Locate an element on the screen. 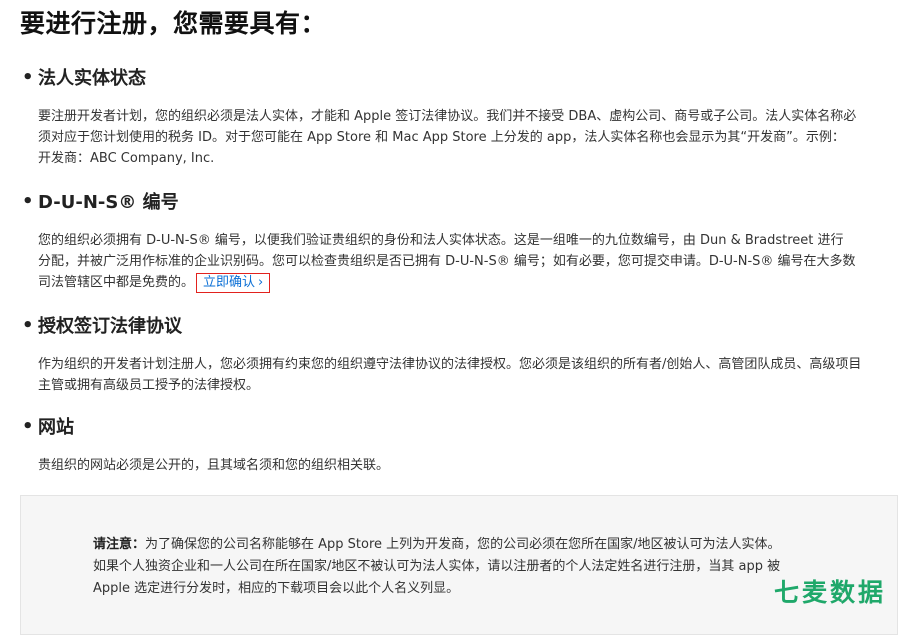 The image size is (900, 635). section-heading: • 法人实体状态 is located at coordinates (452, 77).